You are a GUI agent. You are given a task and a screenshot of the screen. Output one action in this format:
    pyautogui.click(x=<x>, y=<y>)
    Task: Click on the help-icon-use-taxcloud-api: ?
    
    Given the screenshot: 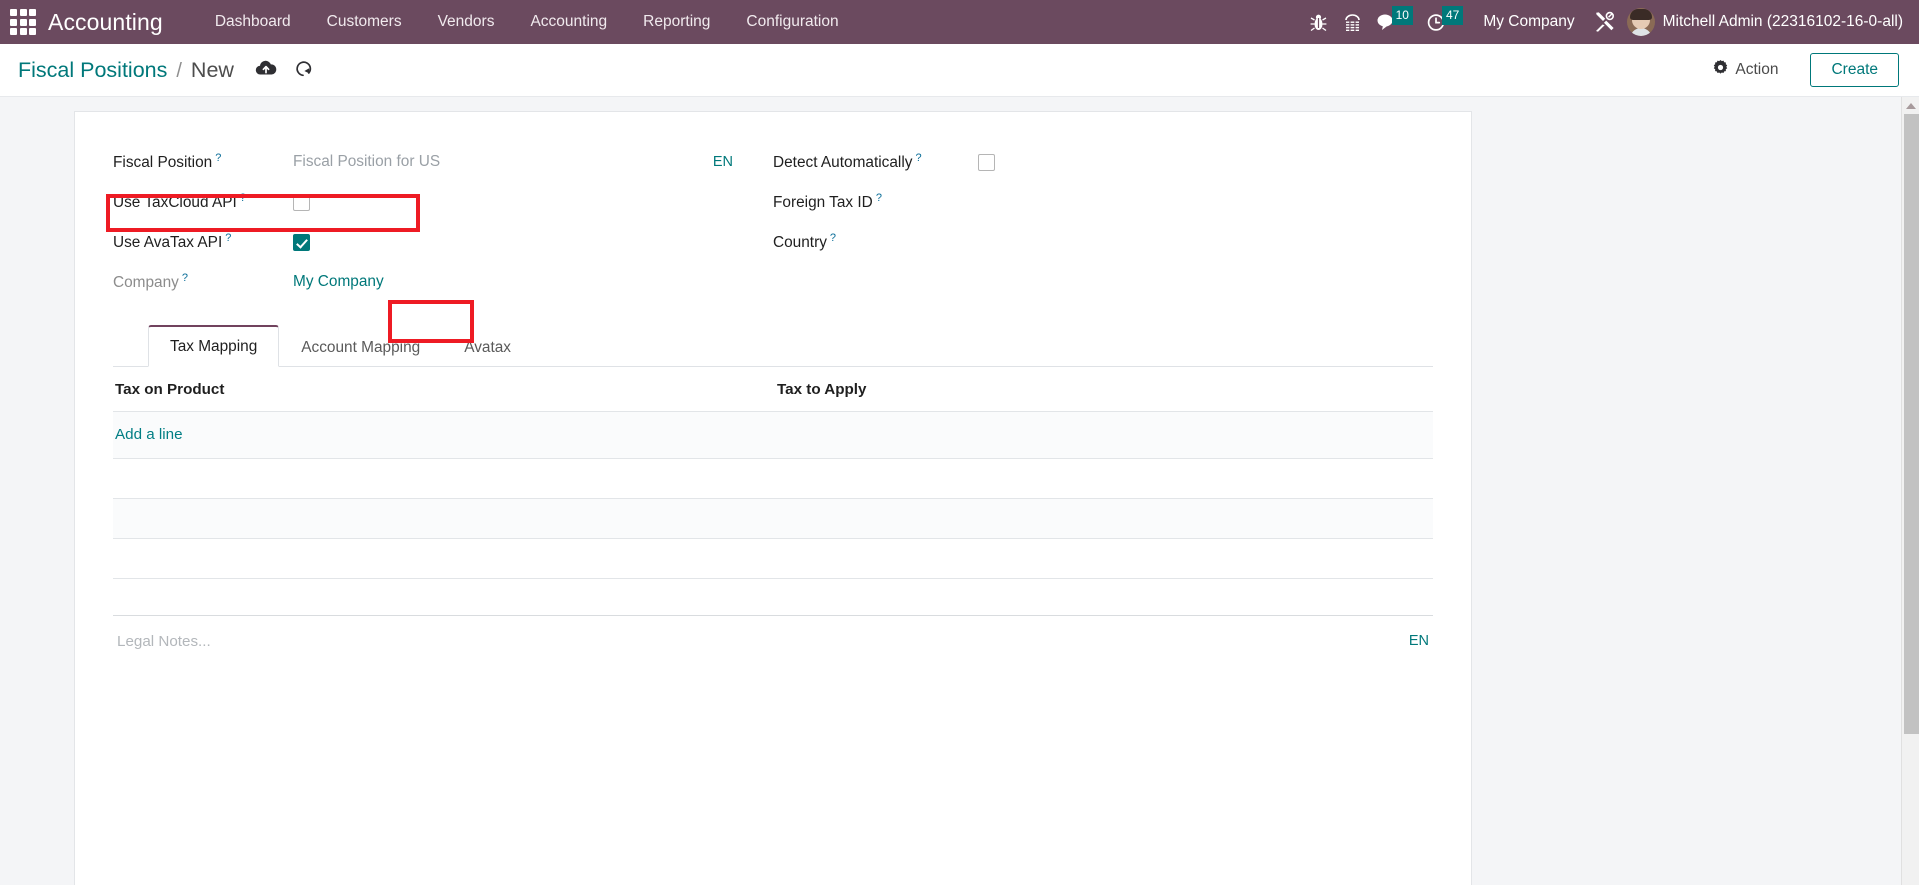 What is the action you would take?
    pyautogui.click(x=243, y=198)
    